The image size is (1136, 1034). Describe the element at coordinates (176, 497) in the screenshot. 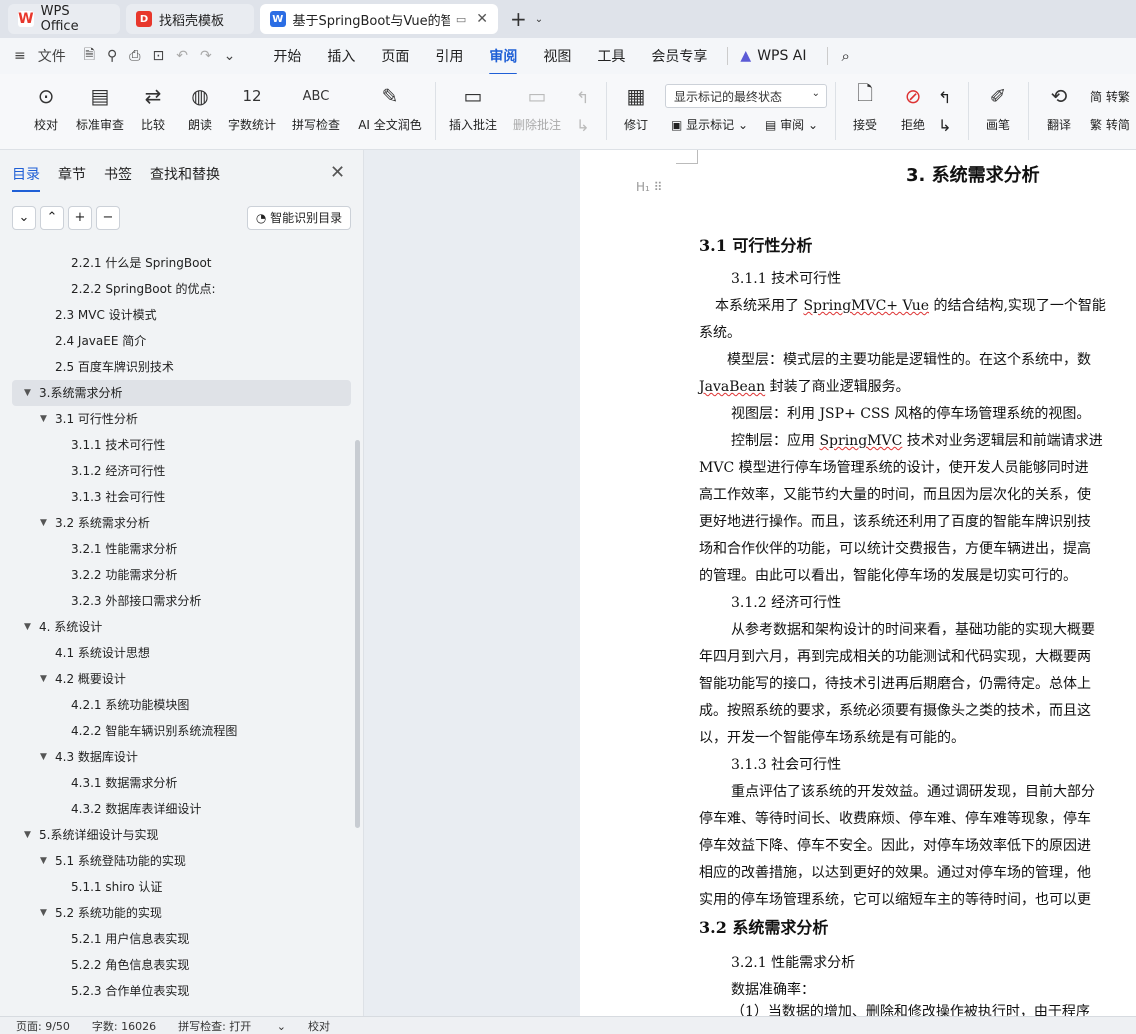

I see `toc-item: 3.1.3 社会可行性` at that location.